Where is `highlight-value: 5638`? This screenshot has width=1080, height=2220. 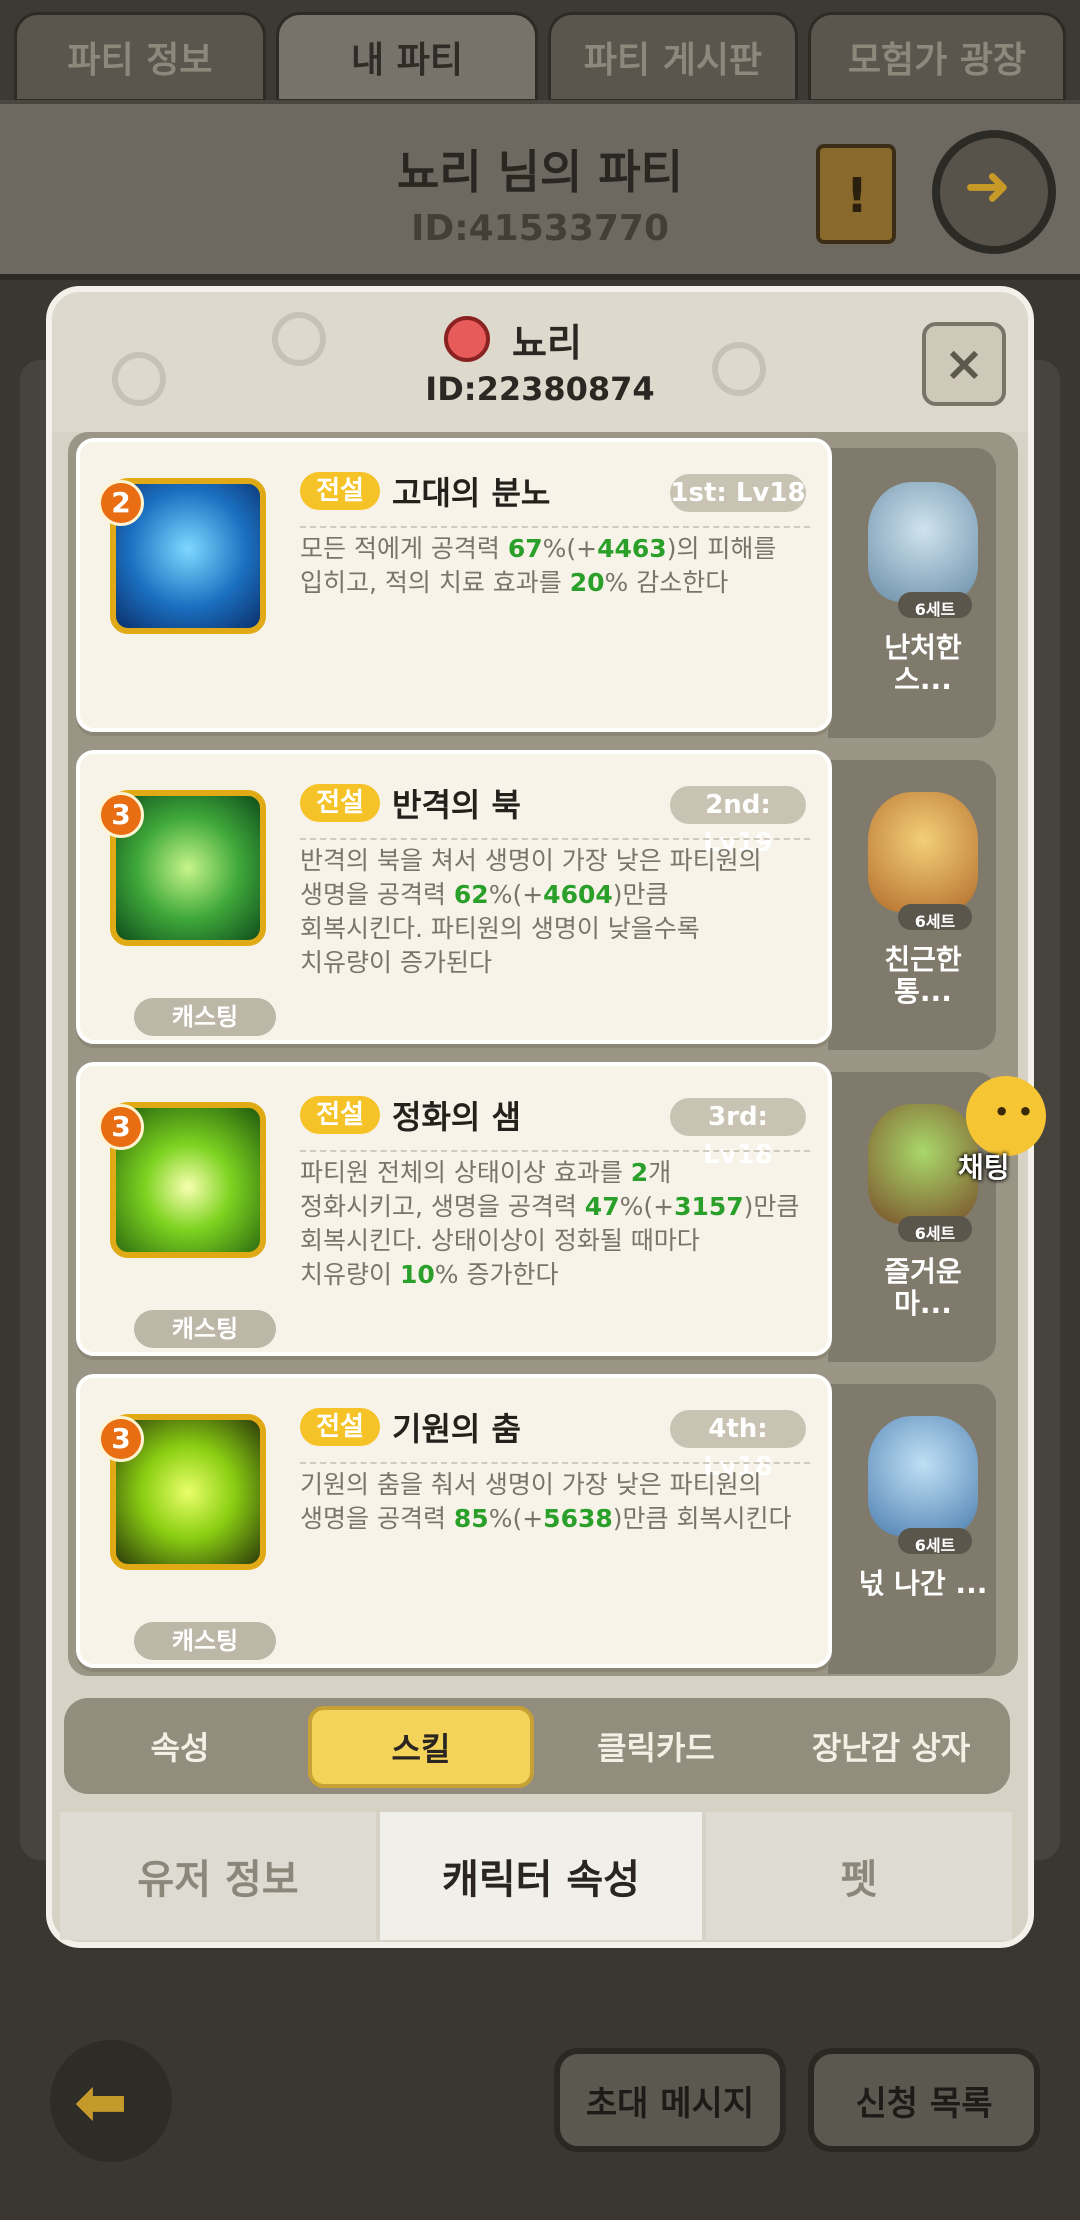 highlight-value: 5638 is located at coordinates (578, 1518).